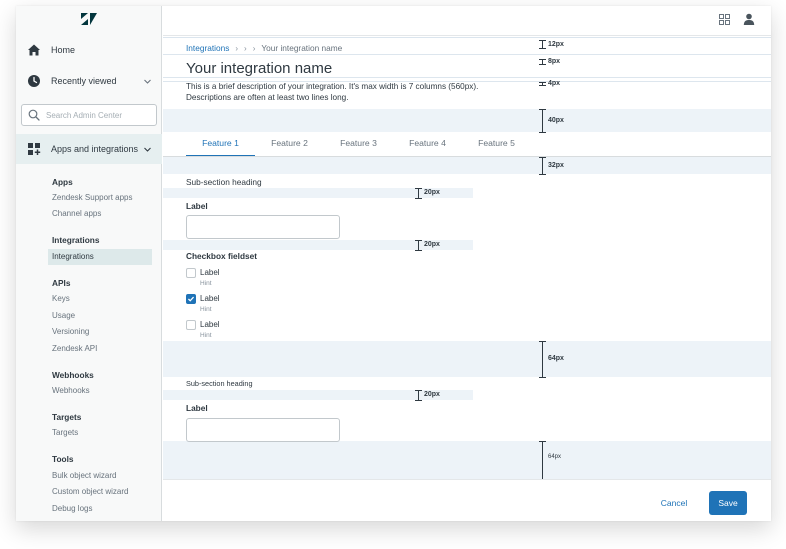 The image size is (786, 549). I want to click on checkbox-2-hint: Hint, so click(206, 309).